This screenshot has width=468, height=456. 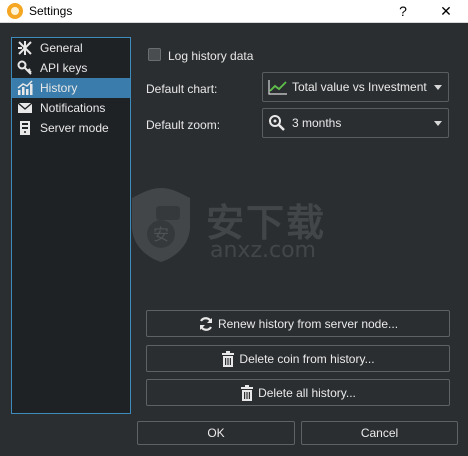 I want to click on envelope-icon, so click(x=25, y=108).